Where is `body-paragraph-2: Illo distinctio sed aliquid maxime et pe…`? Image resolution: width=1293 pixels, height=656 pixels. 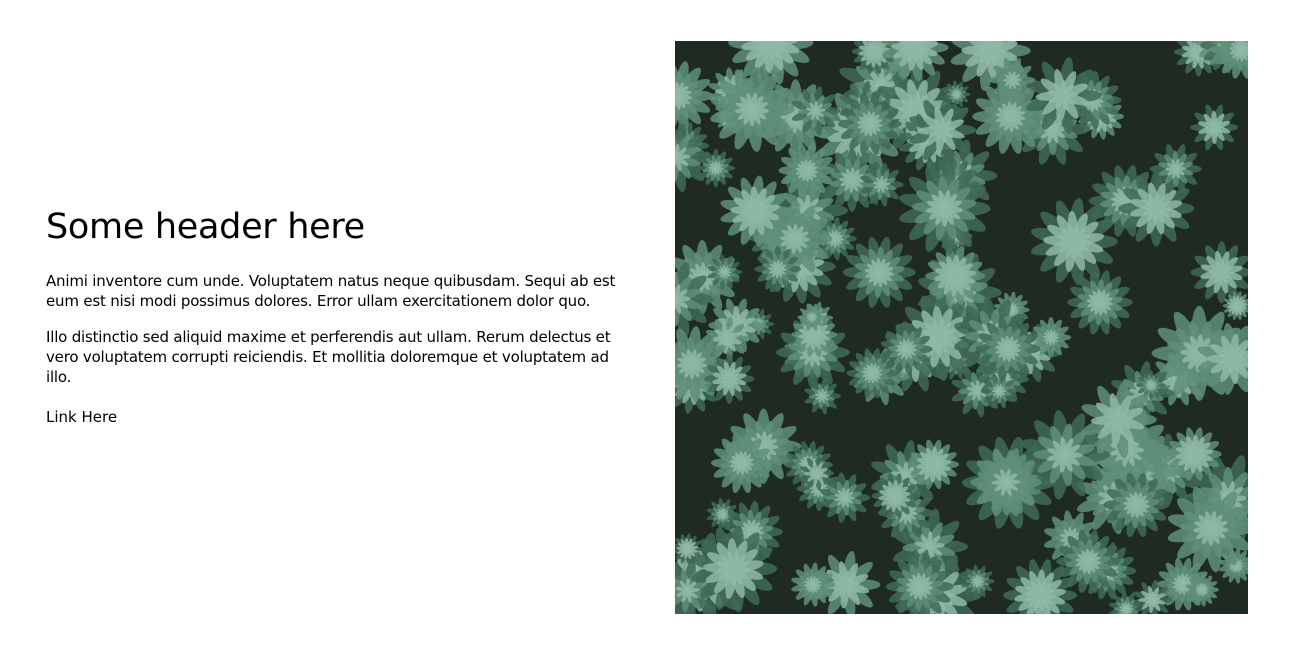 body-paragraph-2: Illo distinctio sed aliquid maxime et pe… is located at coordinates (328, 357).